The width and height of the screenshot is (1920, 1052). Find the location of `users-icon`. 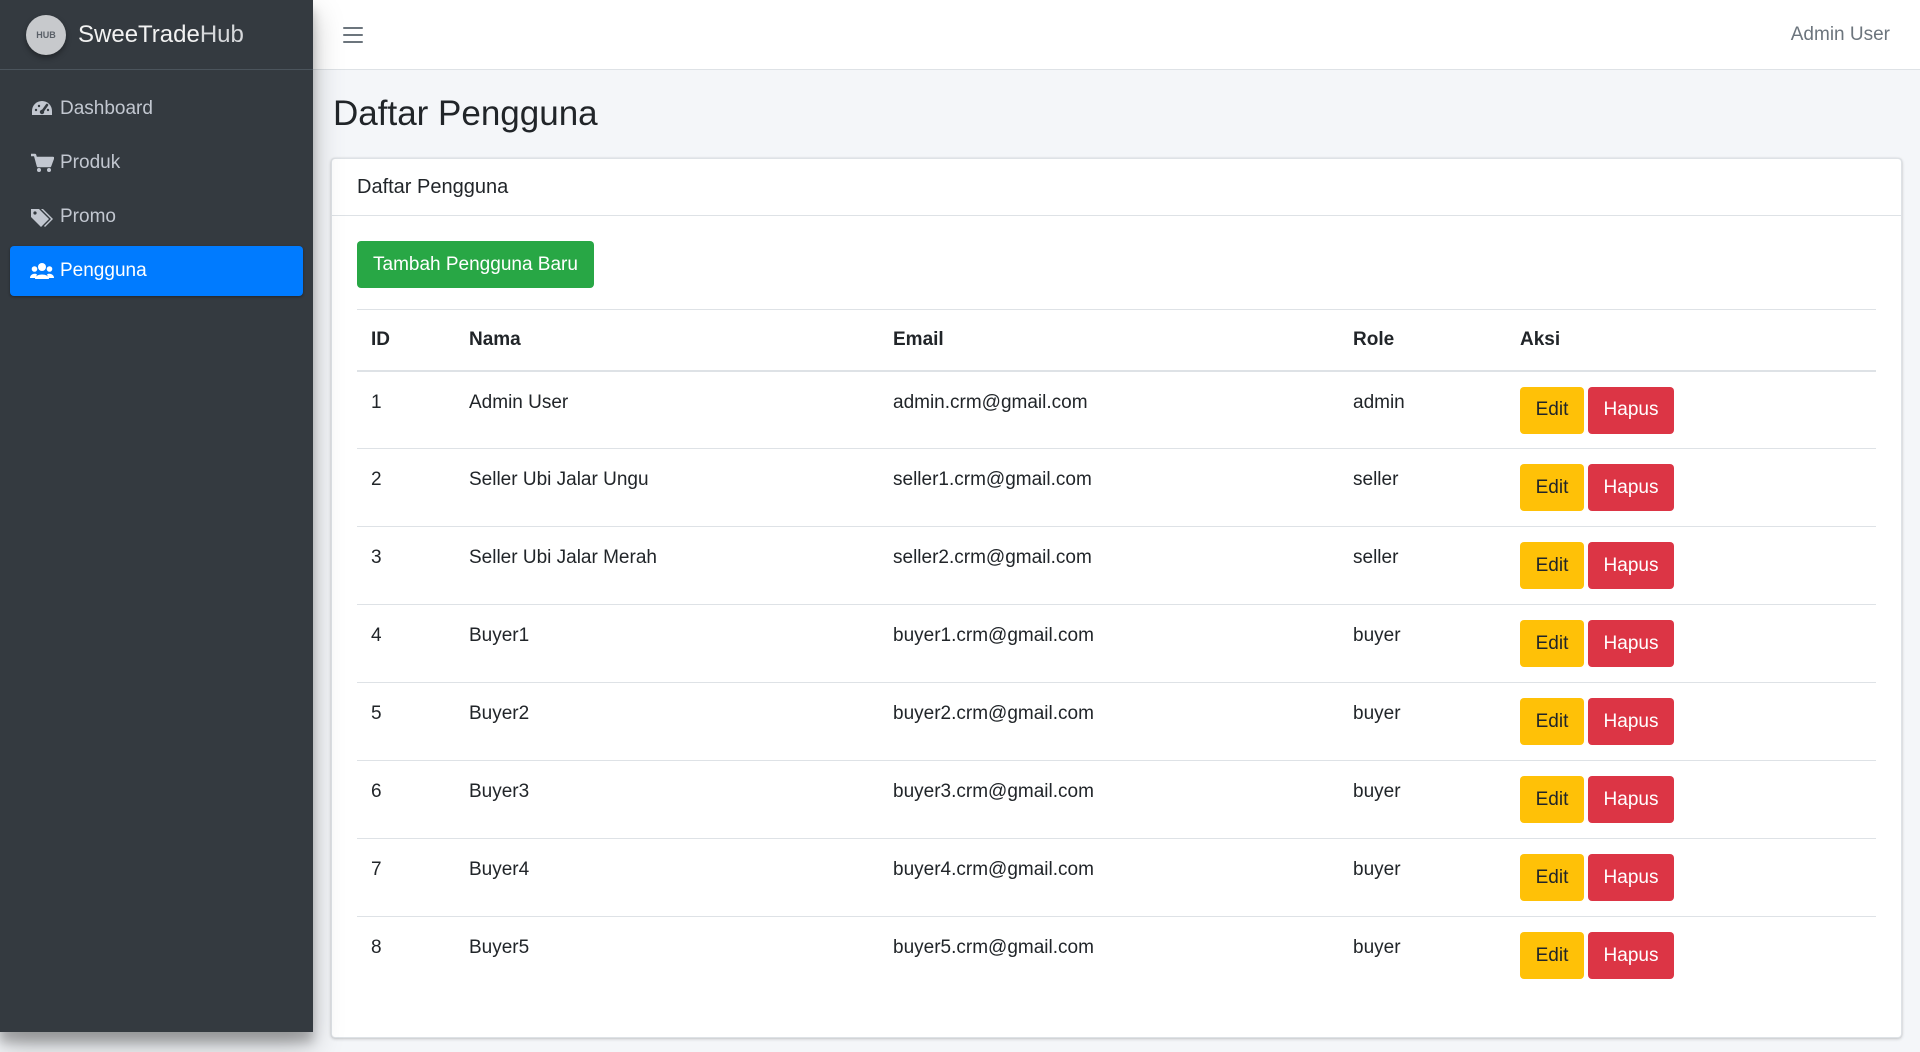

users-icon is located at coordinates (43, 271).